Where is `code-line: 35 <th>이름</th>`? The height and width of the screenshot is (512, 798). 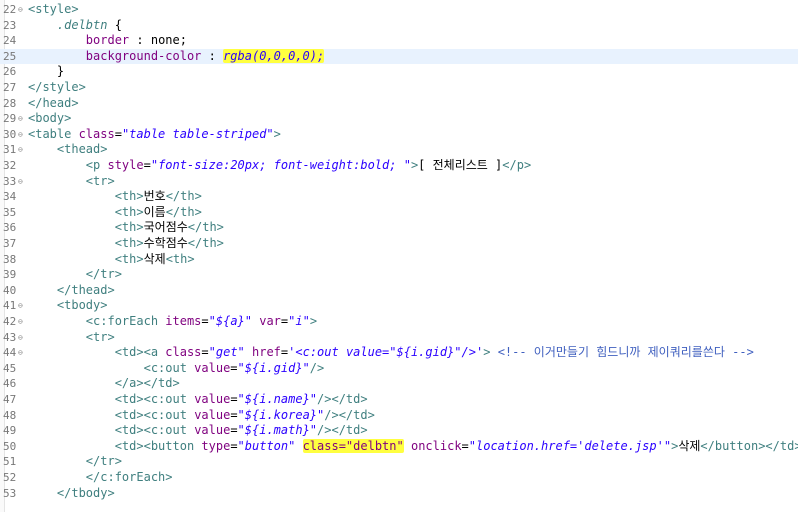 code-line: 35 <th>이름</th> is located at coordinates (399, 213).